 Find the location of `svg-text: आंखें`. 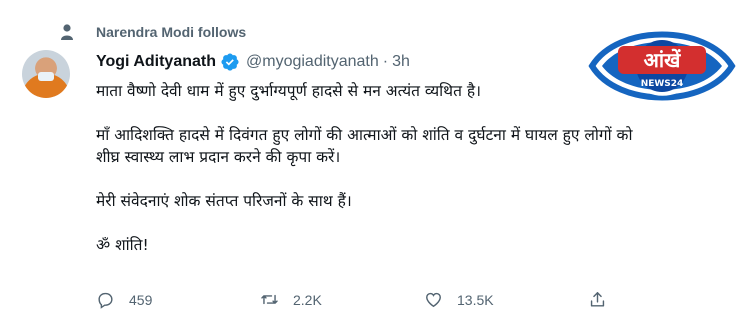

svg-text: आंखें is located at coordinates (663, 60).